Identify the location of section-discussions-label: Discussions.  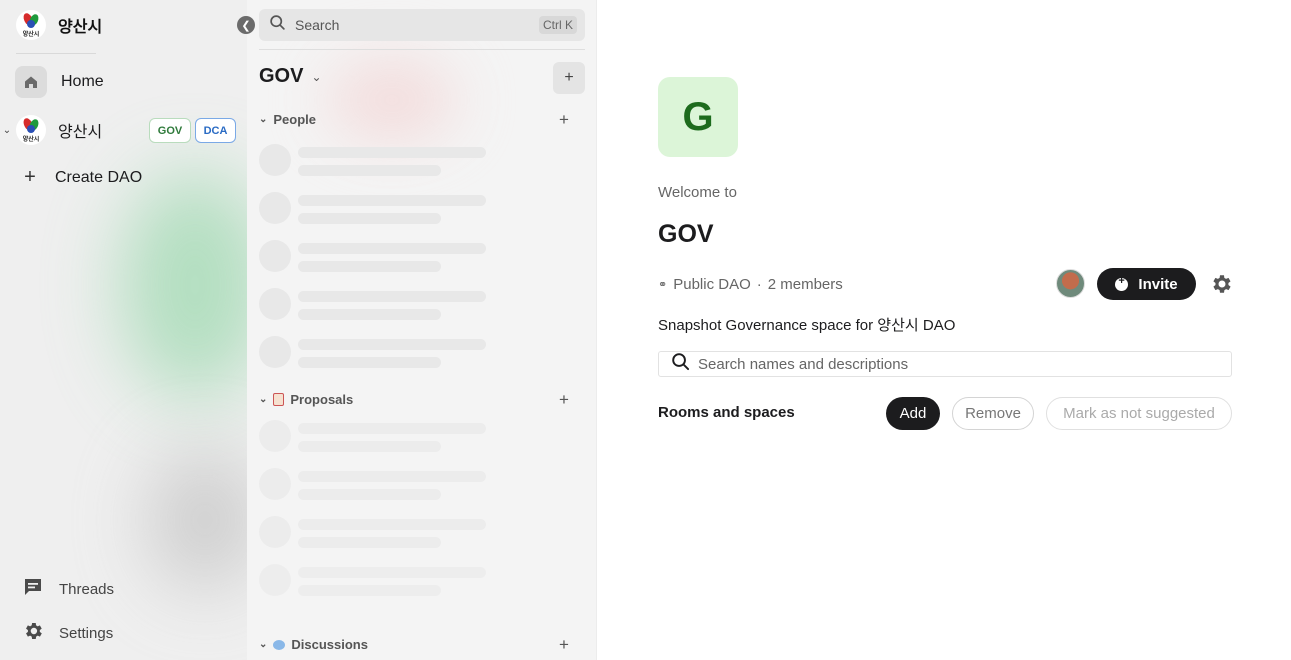
(329, 644).